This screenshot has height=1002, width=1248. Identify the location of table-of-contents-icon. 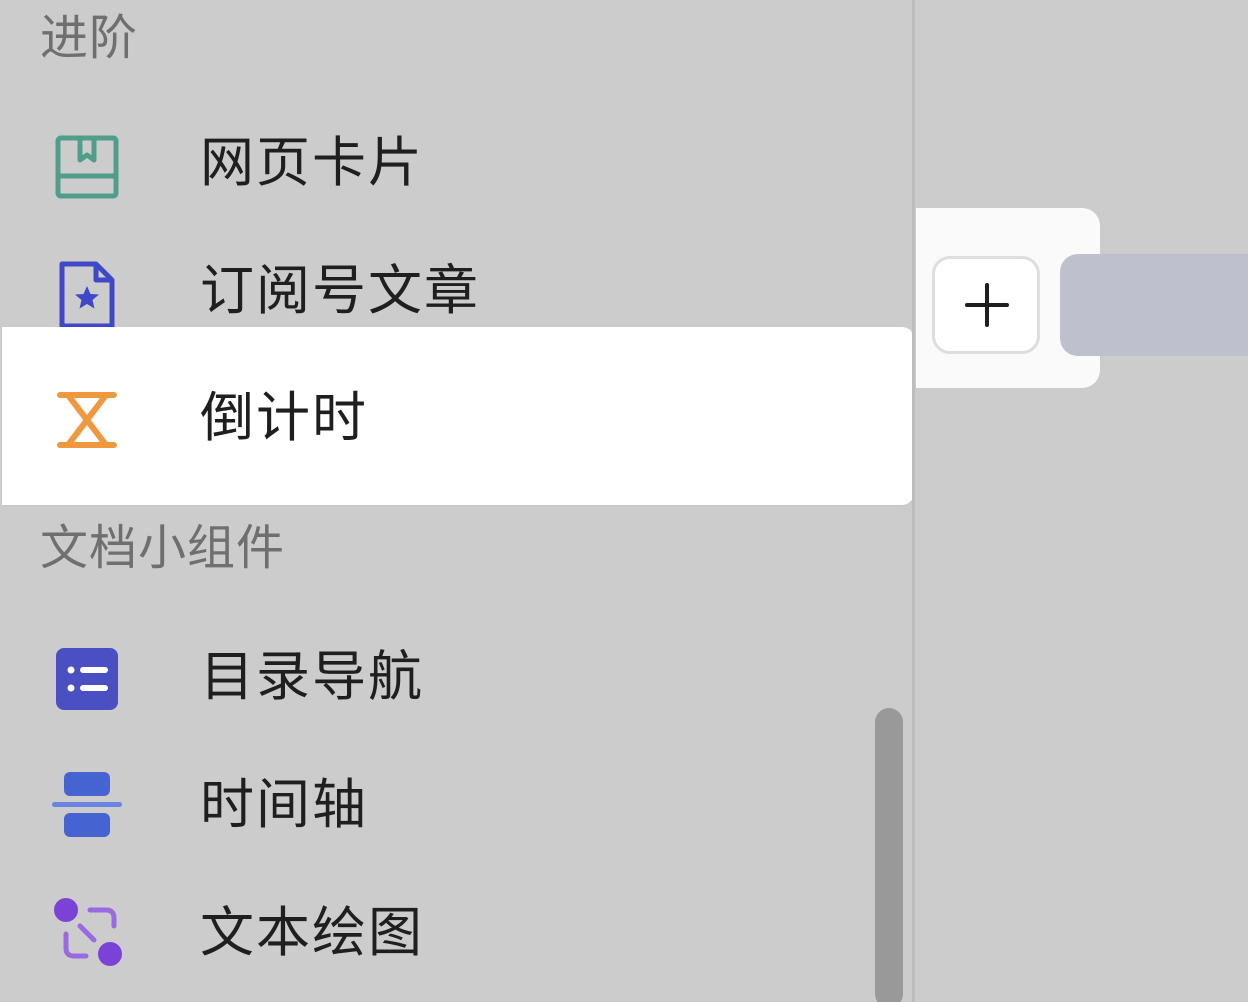
(87, 679).